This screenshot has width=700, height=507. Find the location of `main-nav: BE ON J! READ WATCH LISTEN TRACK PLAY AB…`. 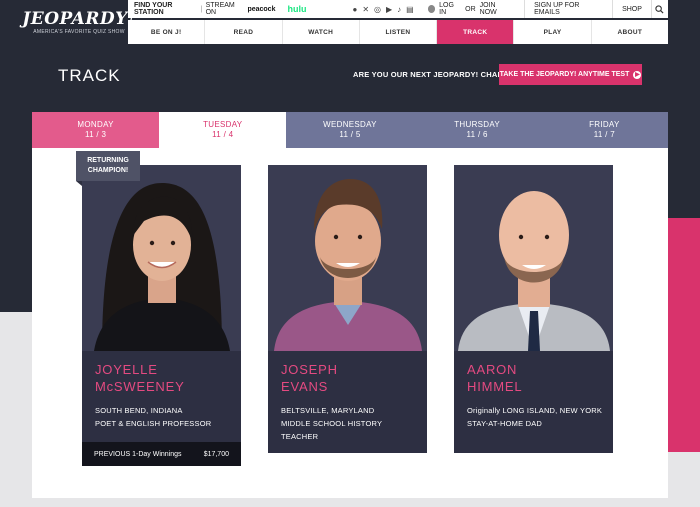

main-nav: BE ON J! READ WATCH LISTEN TRACK PLAY AB… is located at coordinates (398, 32).